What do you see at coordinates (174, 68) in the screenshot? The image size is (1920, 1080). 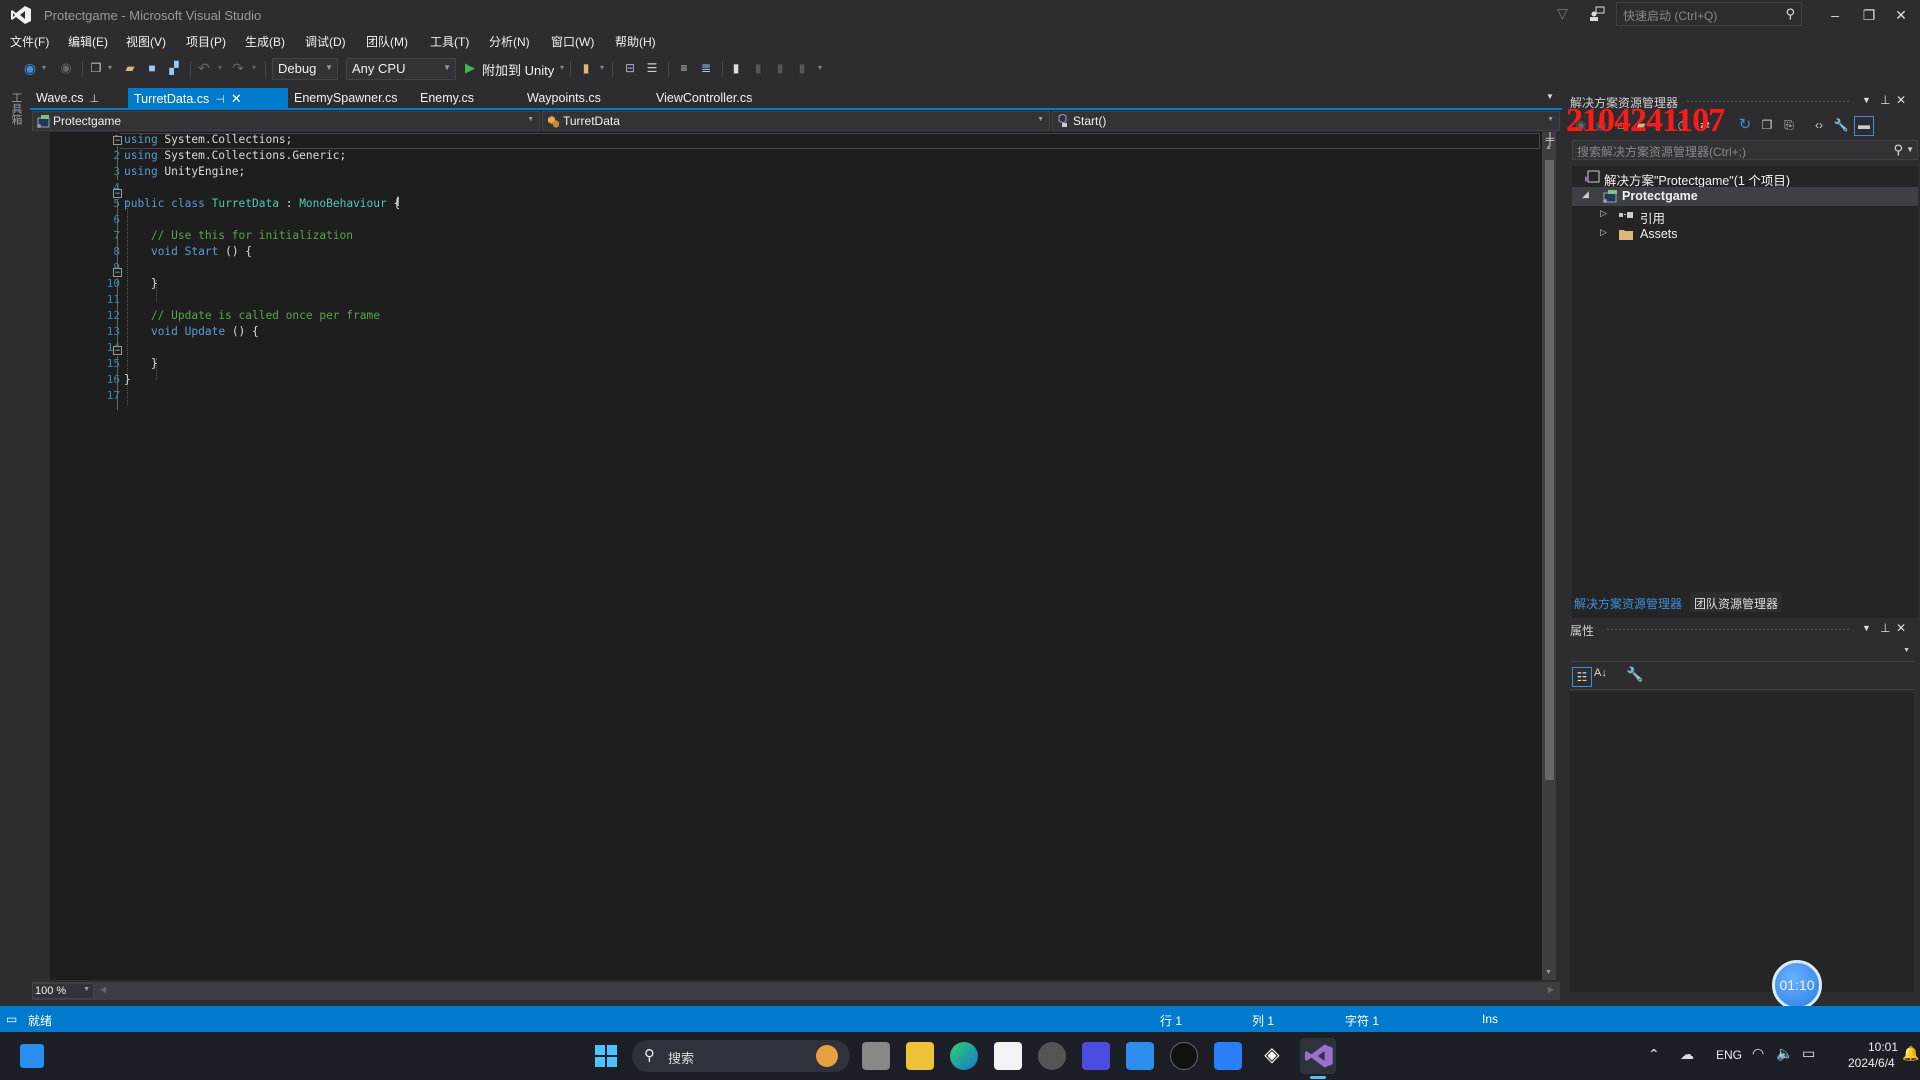 I see `save-all-icon: ▞` at bounding box center [174, 68].